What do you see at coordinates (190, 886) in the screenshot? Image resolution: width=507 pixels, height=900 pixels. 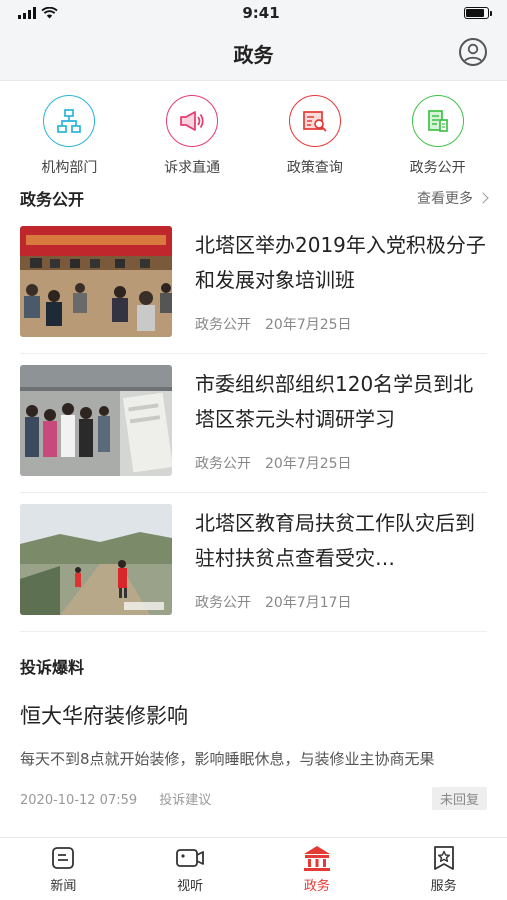 I see `tab-label: 视听` at bounding box center [190, 886].